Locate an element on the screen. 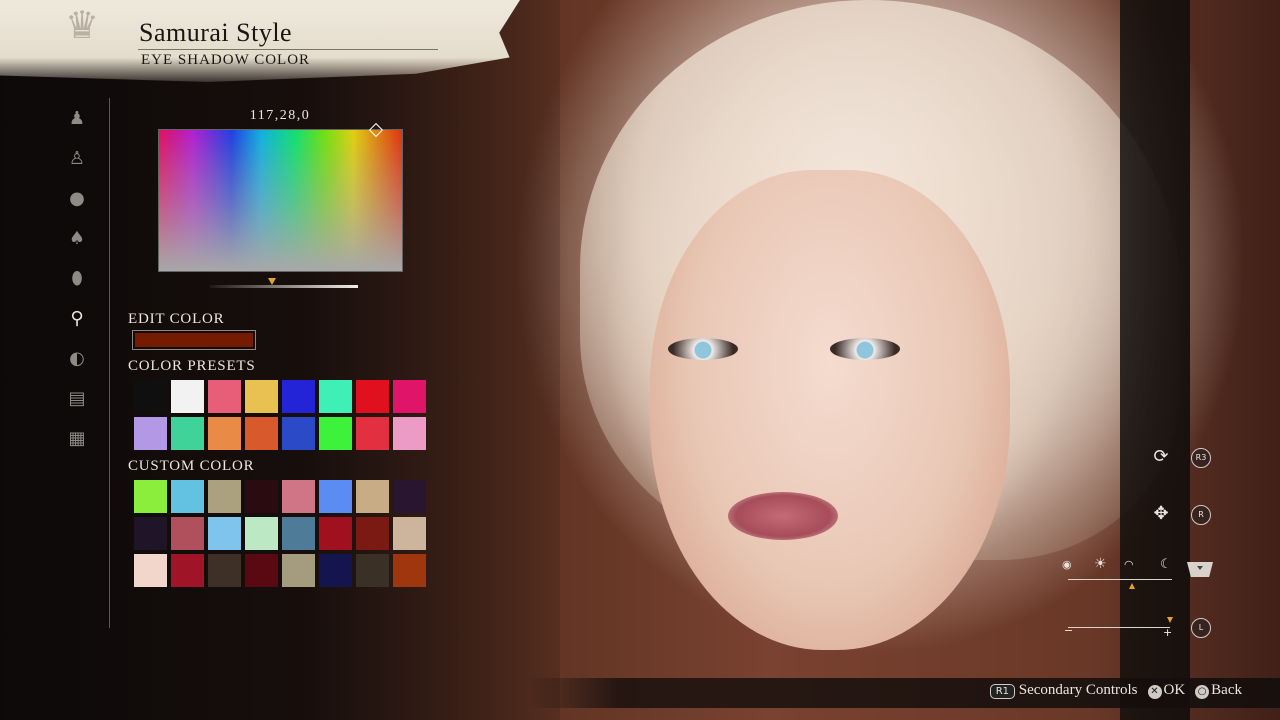 This screenshot has height=720, width=1280. body-icon: ♟ is located at coordinates (77, 119).